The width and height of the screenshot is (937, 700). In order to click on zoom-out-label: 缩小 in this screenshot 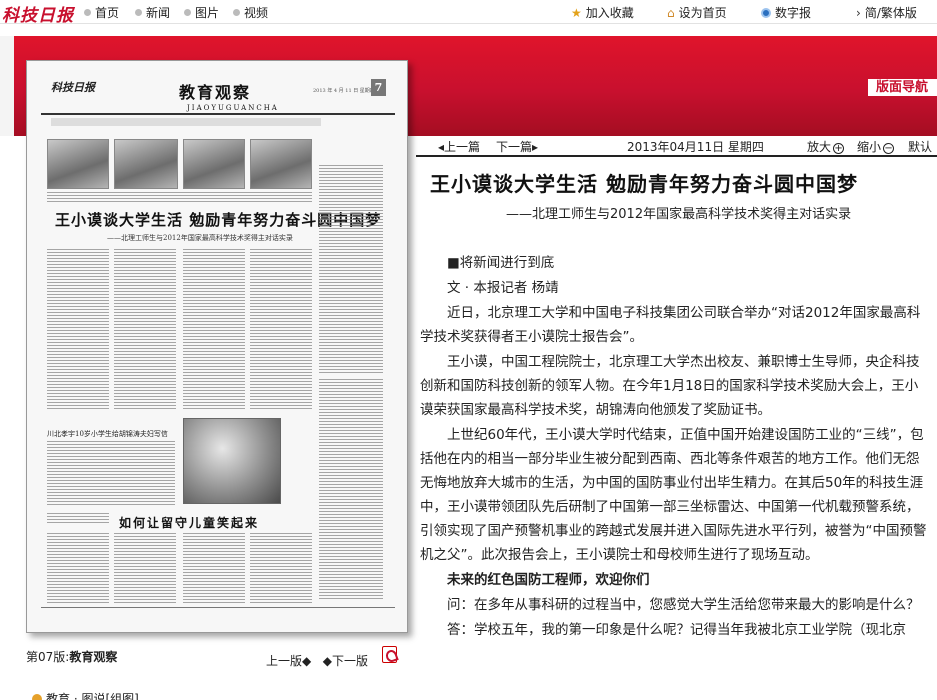, I will do `click(869, 147)`.